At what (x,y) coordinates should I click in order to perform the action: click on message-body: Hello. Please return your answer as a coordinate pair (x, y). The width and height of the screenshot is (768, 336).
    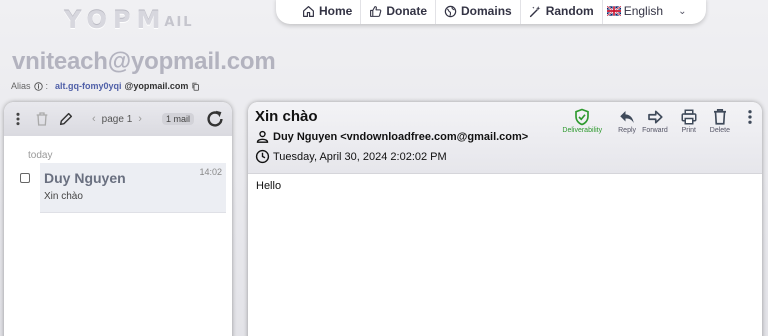
    Looking at the image, I should click on (269, 186).